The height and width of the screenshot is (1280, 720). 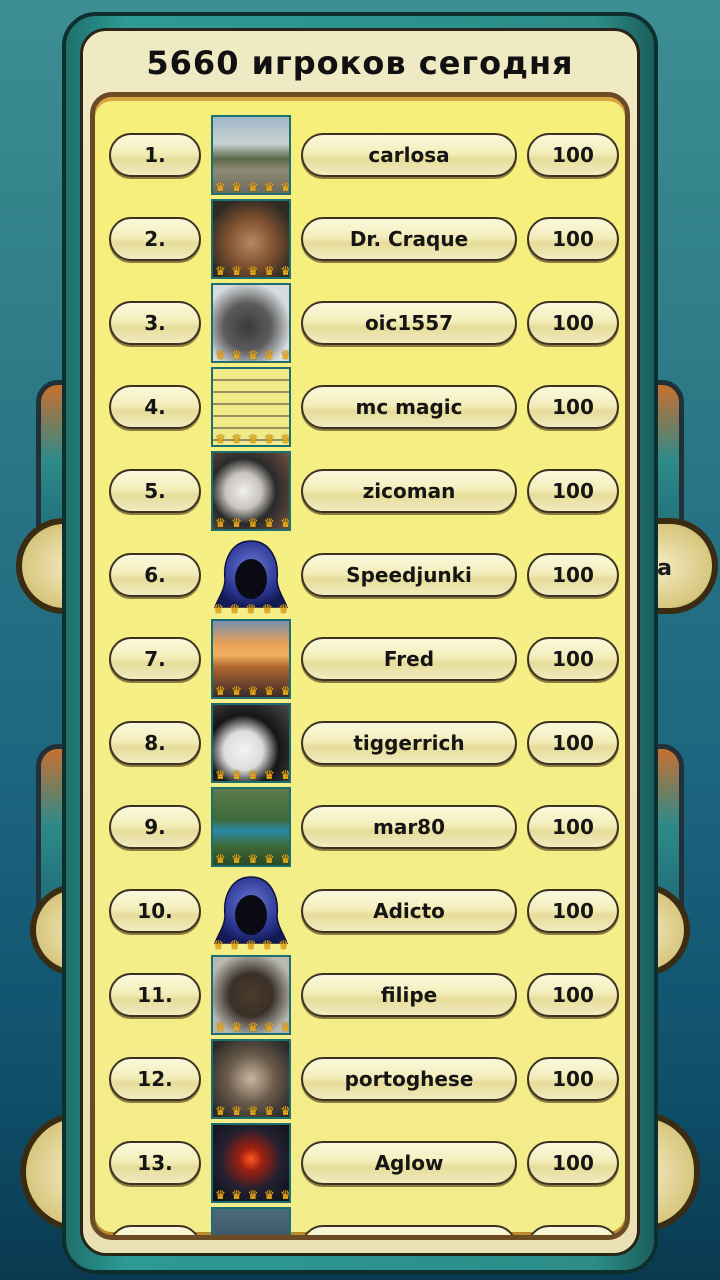 I want to click on background-partial-label: a, so click(x=664, y=568).